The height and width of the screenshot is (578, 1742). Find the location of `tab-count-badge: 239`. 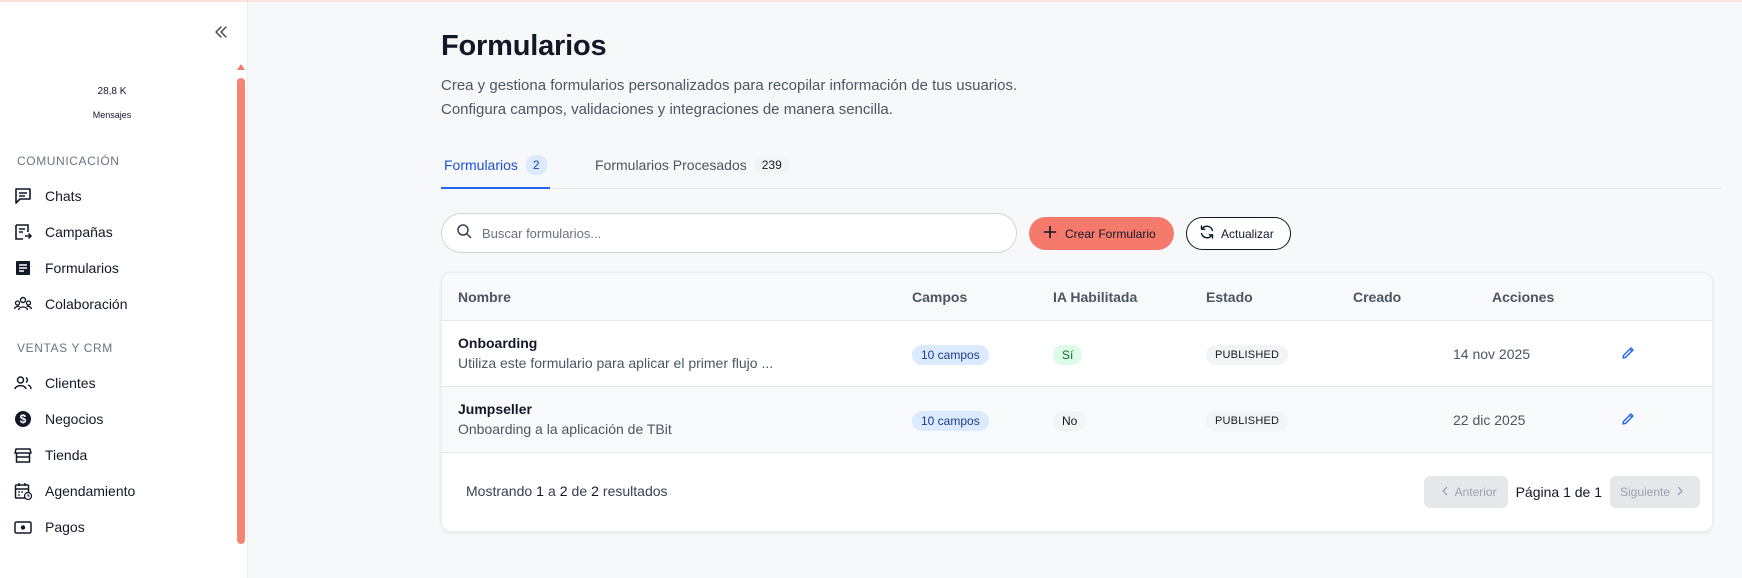

tab-count-badge: 239 is located at coordinates (771, 165).